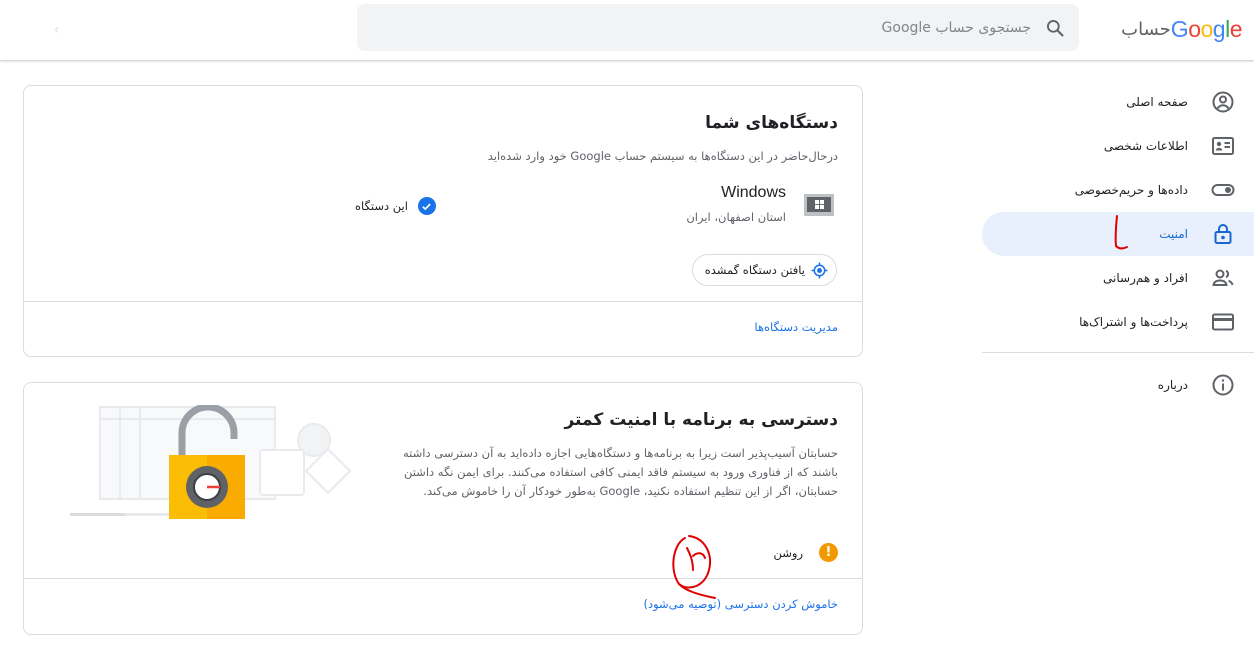  I want to click on people-icon, so click(1223, 278).